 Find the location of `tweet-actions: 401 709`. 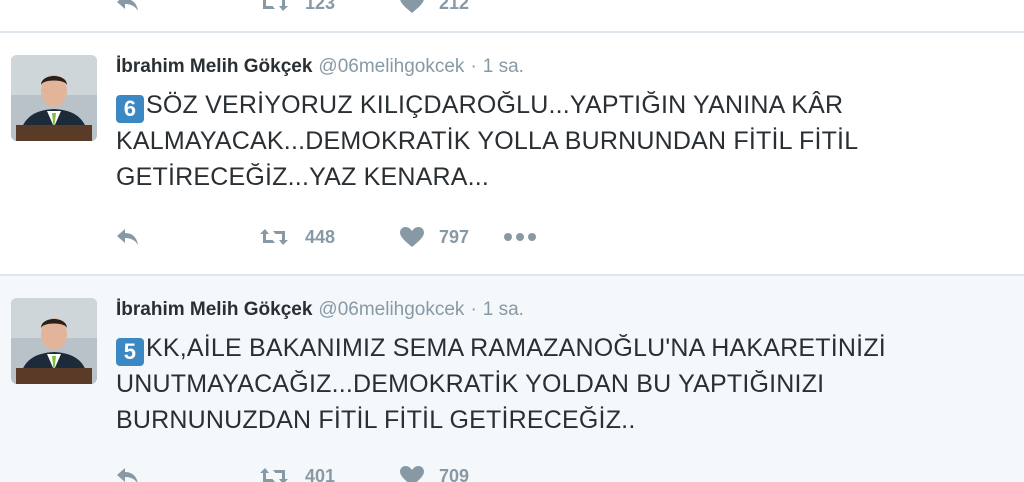

tweet-actions: 401 709 is located at coordinates (307, 473).